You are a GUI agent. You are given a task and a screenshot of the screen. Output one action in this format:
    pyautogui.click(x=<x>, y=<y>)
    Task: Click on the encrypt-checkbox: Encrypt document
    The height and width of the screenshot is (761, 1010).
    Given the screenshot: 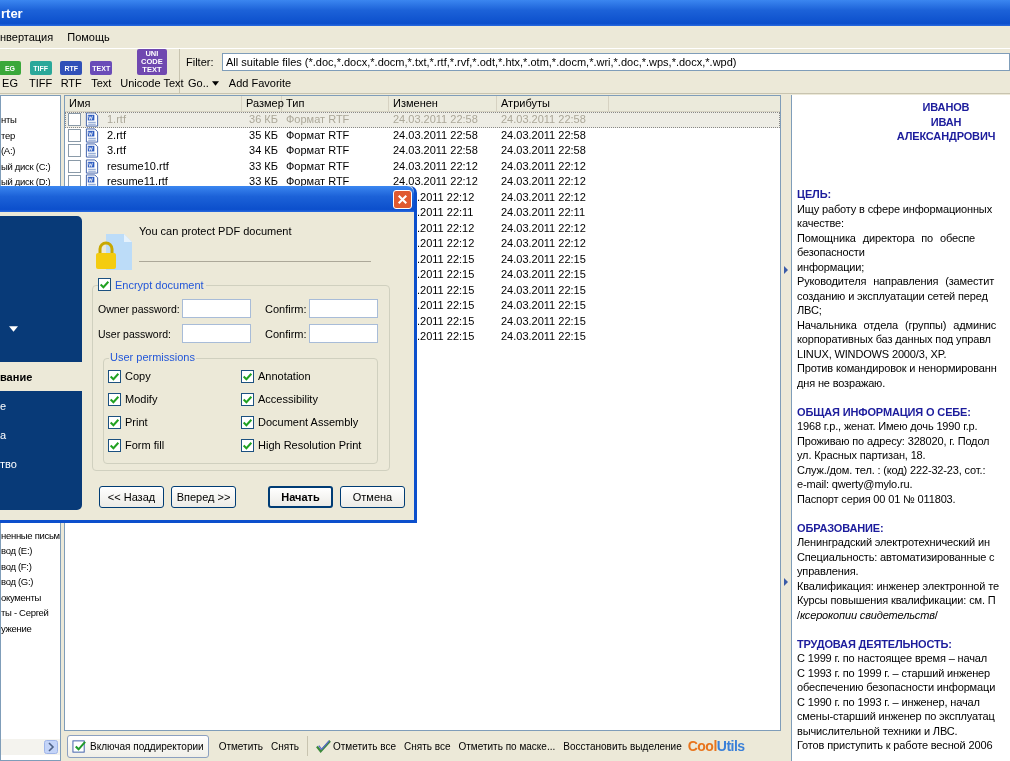 What is the action you would take?
    pyautogui.click(x=152, y=284)
    